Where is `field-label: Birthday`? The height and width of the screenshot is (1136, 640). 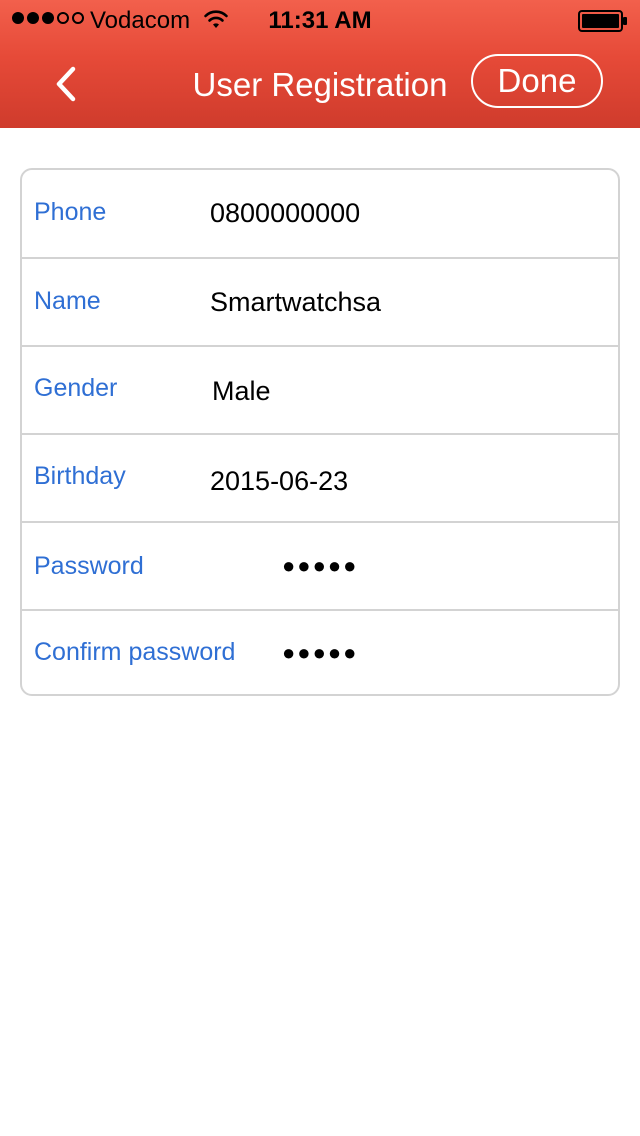
field-label: Birthday is located at coordinates (80, 476).